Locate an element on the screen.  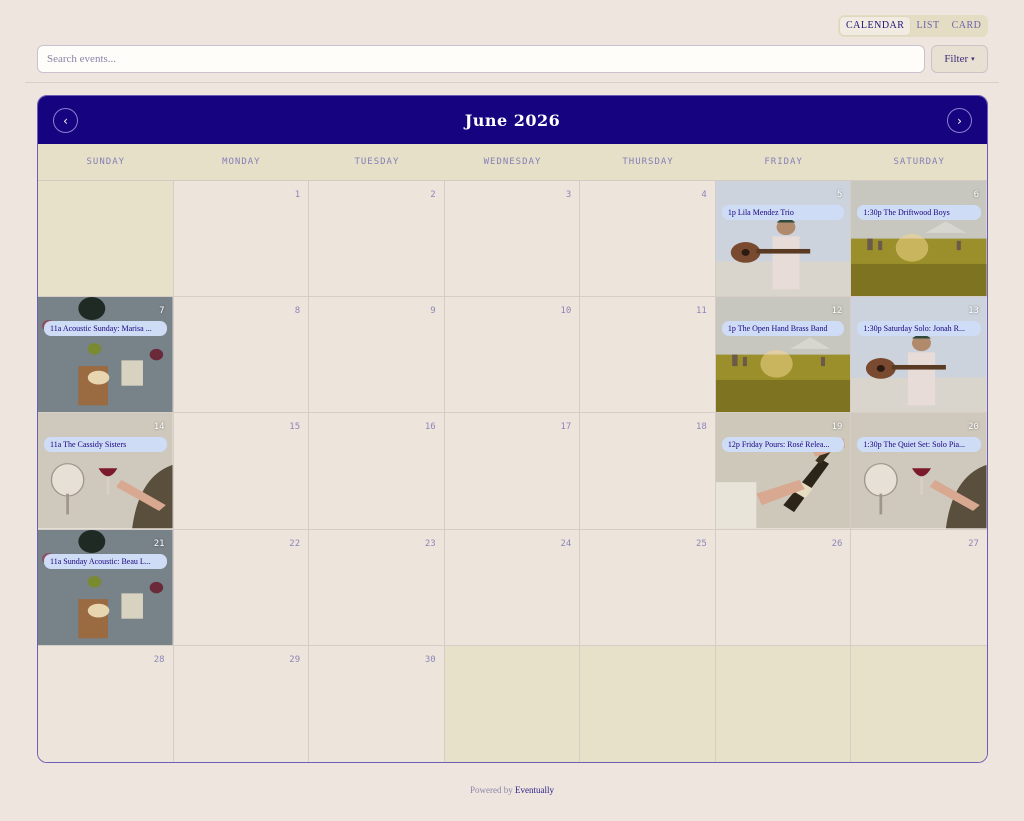
calendar-day-cell: 5 1p Lila Mendez Trio is located at coordinates (783, 239).